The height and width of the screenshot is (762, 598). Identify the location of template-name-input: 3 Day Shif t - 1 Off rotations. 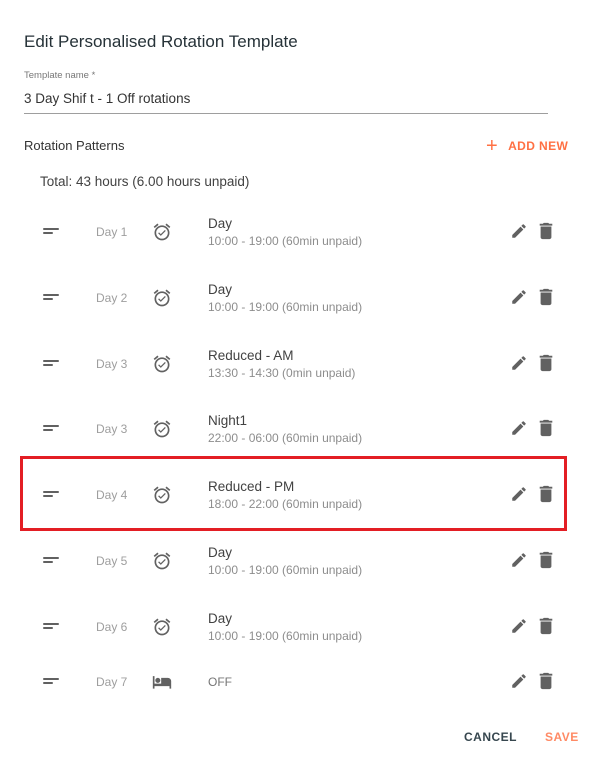
(107, 98).